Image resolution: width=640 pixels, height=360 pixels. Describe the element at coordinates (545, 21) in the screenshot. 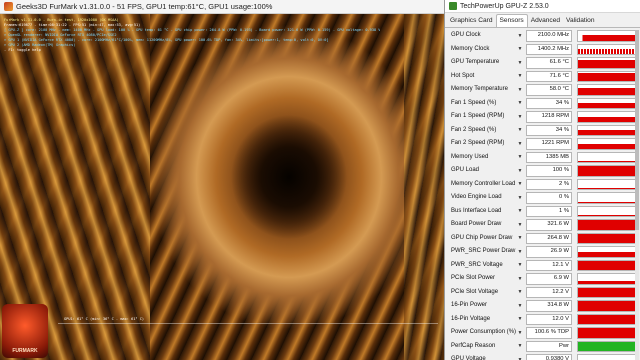

I see `tab-advanced: Advanced` at that location.